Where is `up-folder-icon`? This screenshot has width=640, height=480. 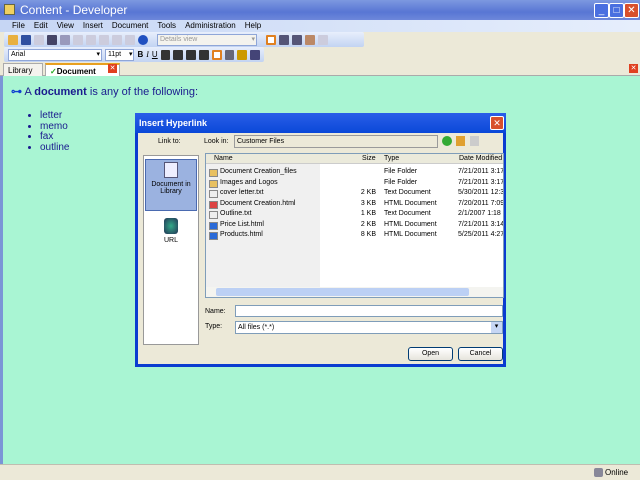 up-folder-icon is located at coordinates (460, 141).